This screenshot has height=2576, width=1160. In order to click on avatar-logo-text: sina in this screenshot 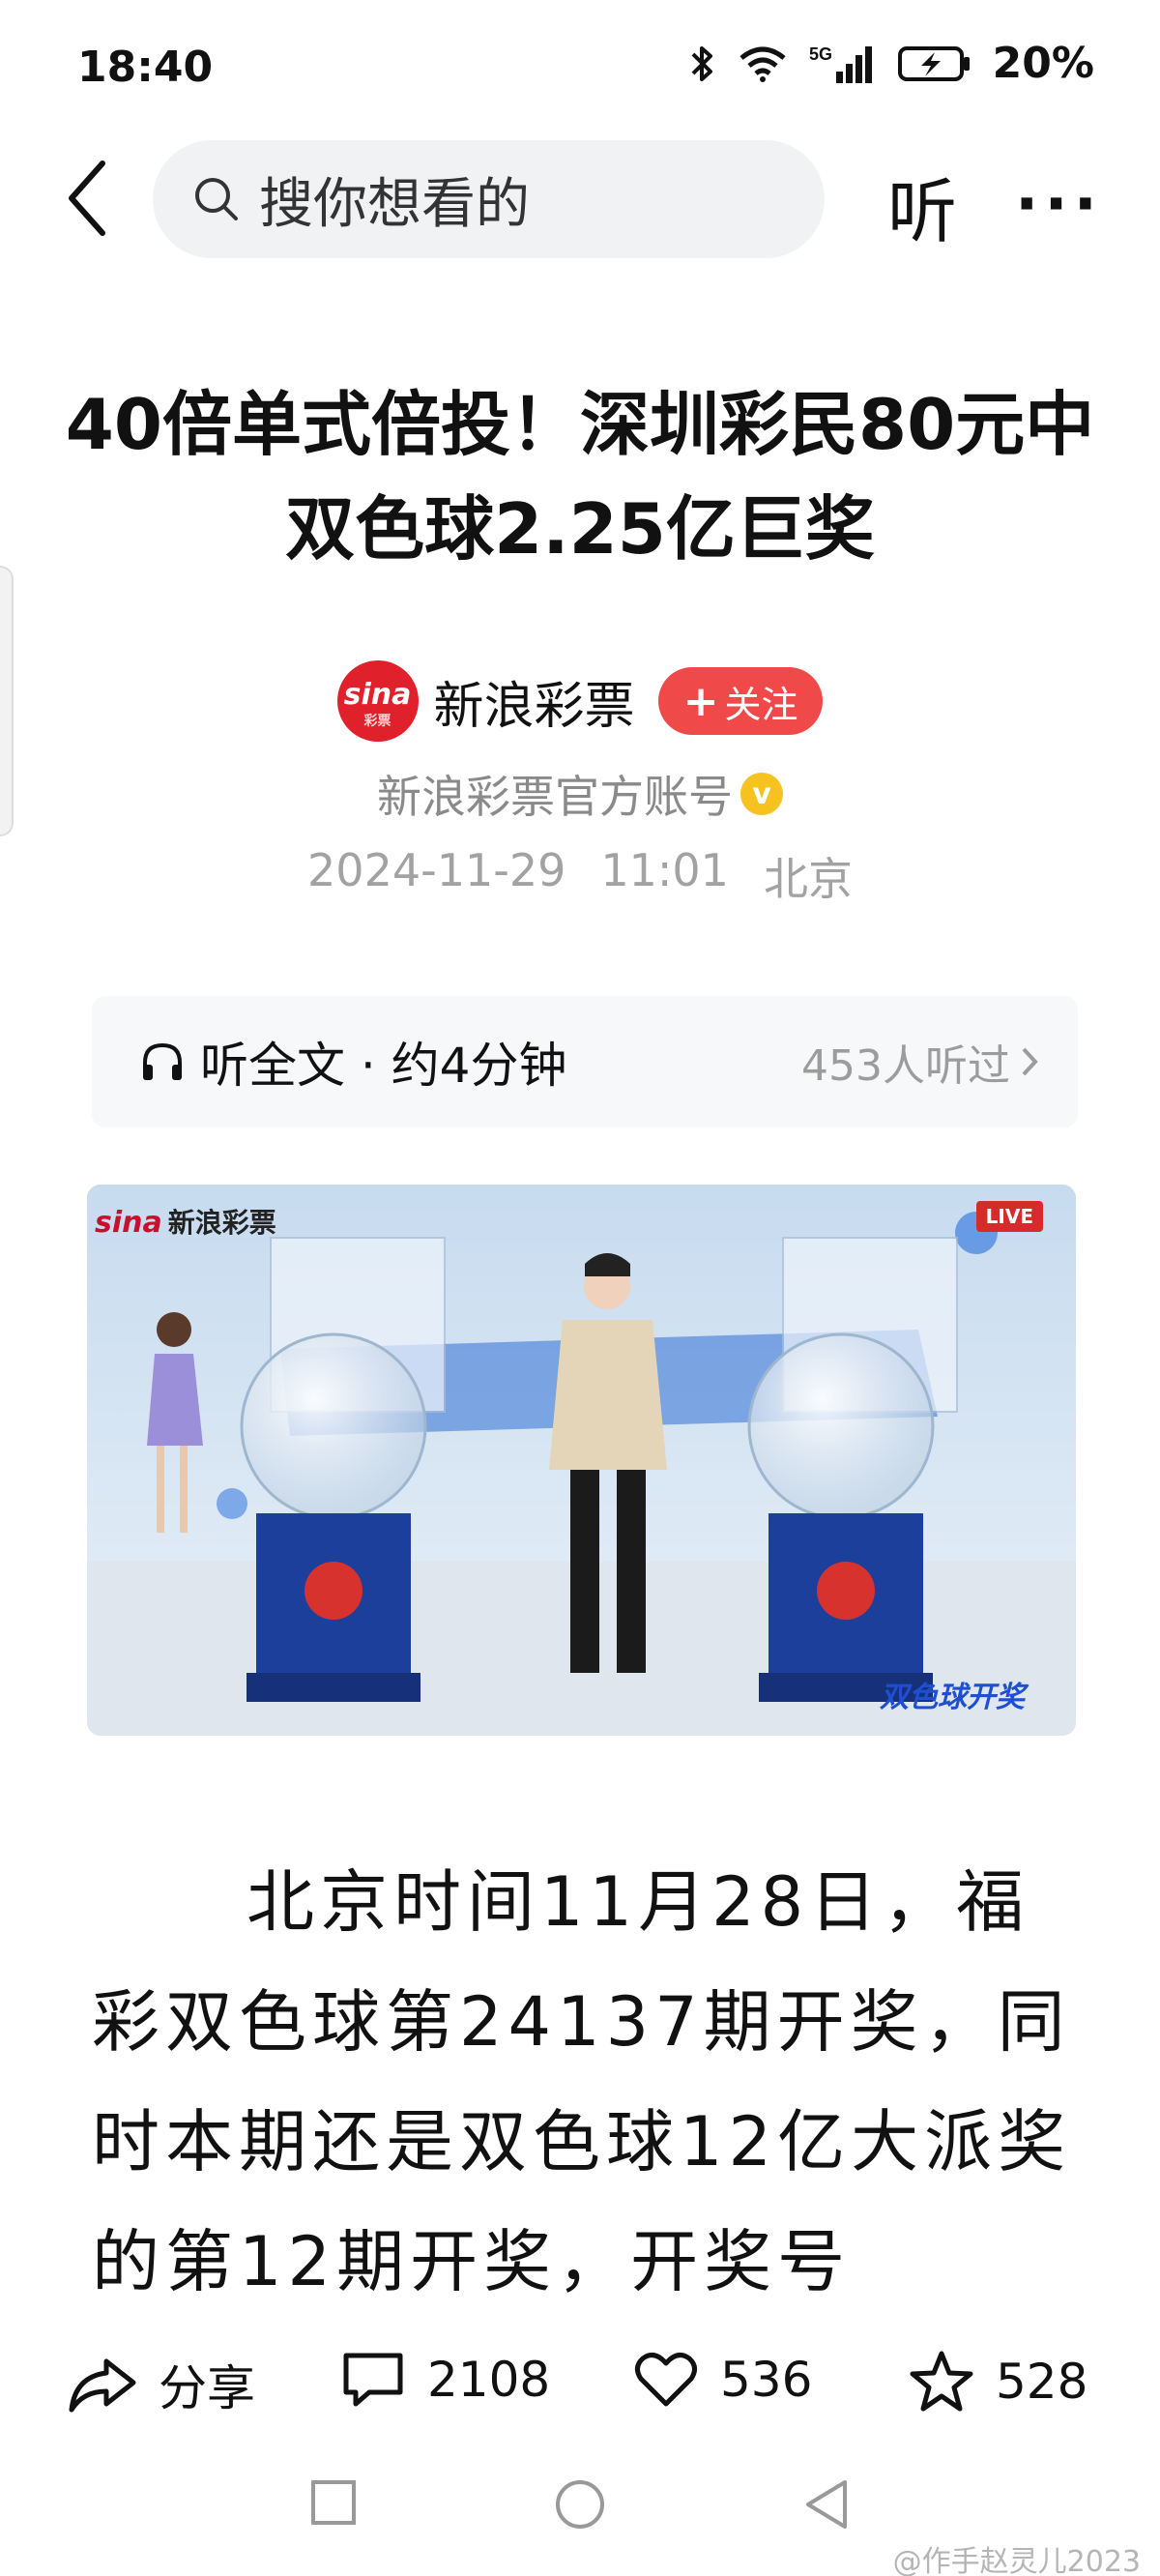, I will do `click(377, 695)`.